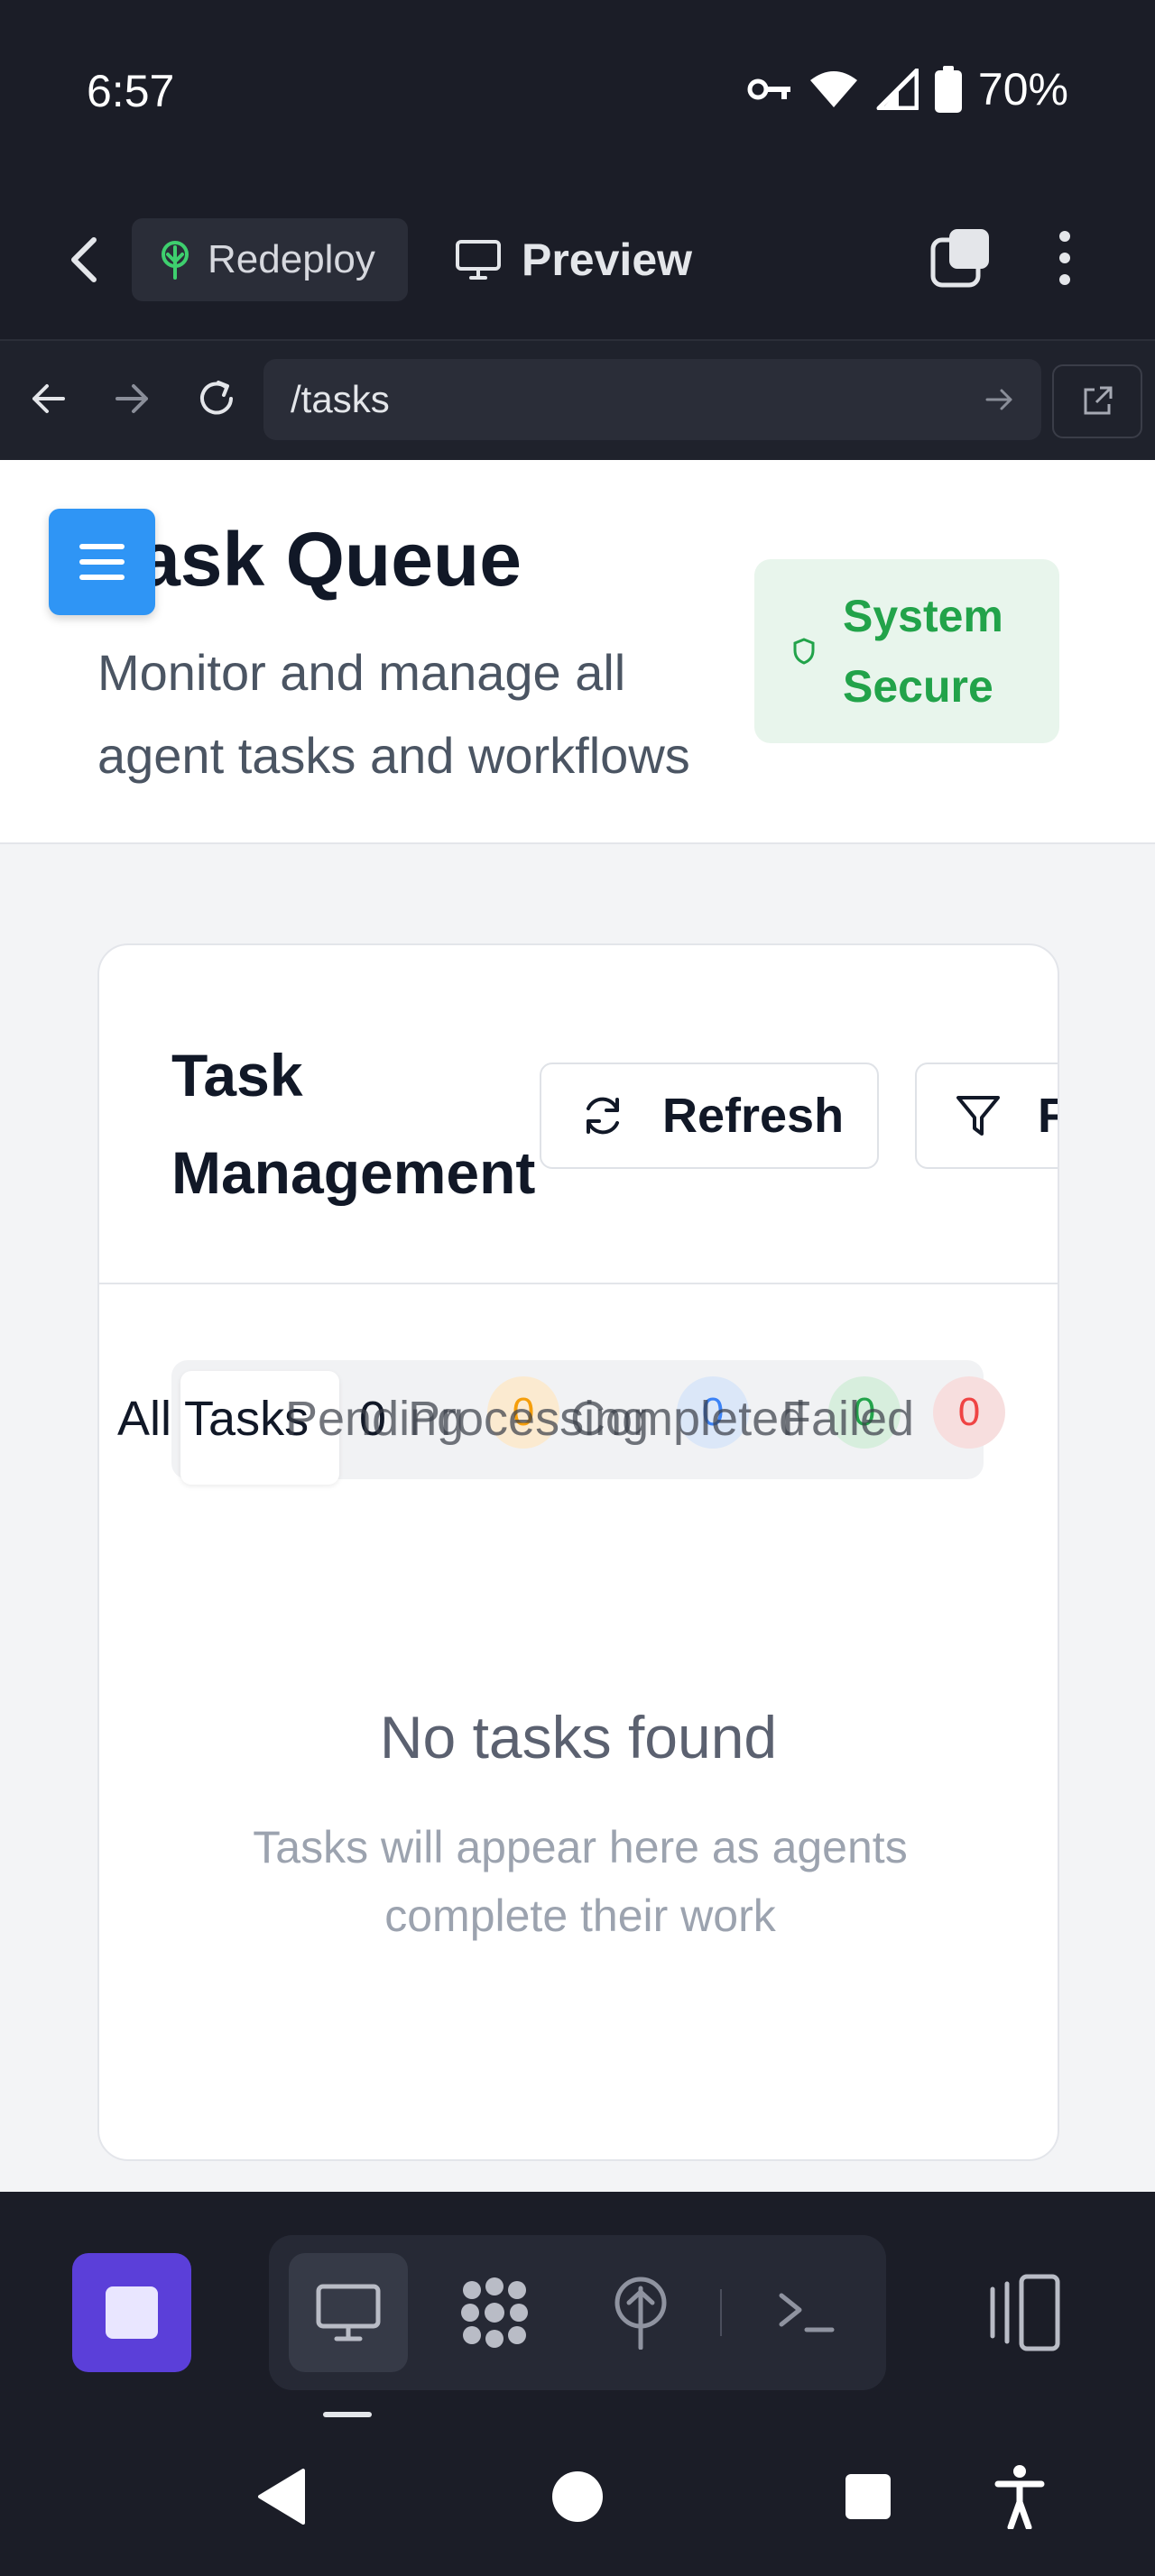  I want to click on empty-state-title: No tasks found, so click(578, 1737).